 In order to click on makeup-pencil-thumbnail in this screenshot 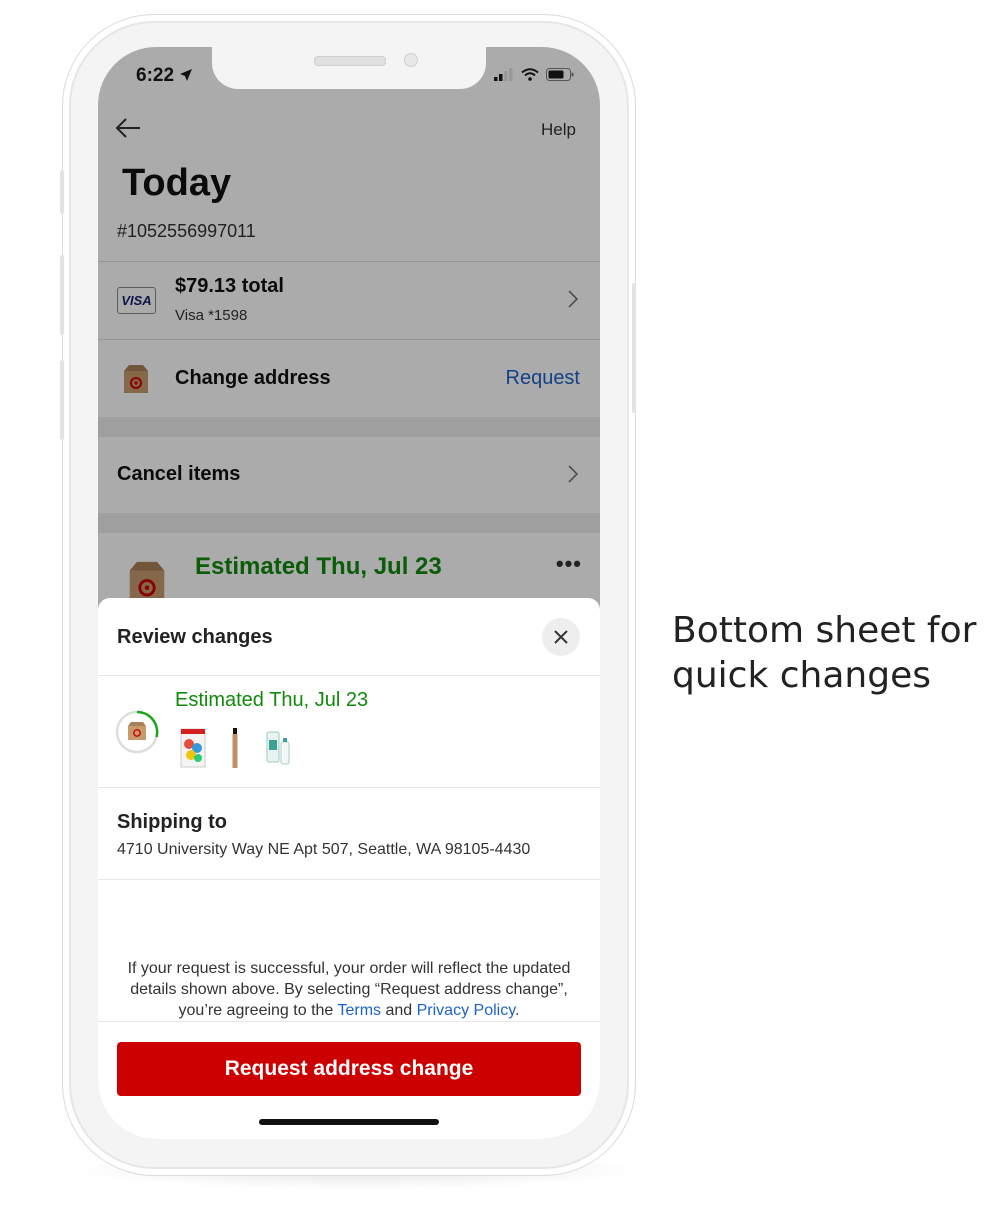, I will do `click(235, 748)`.